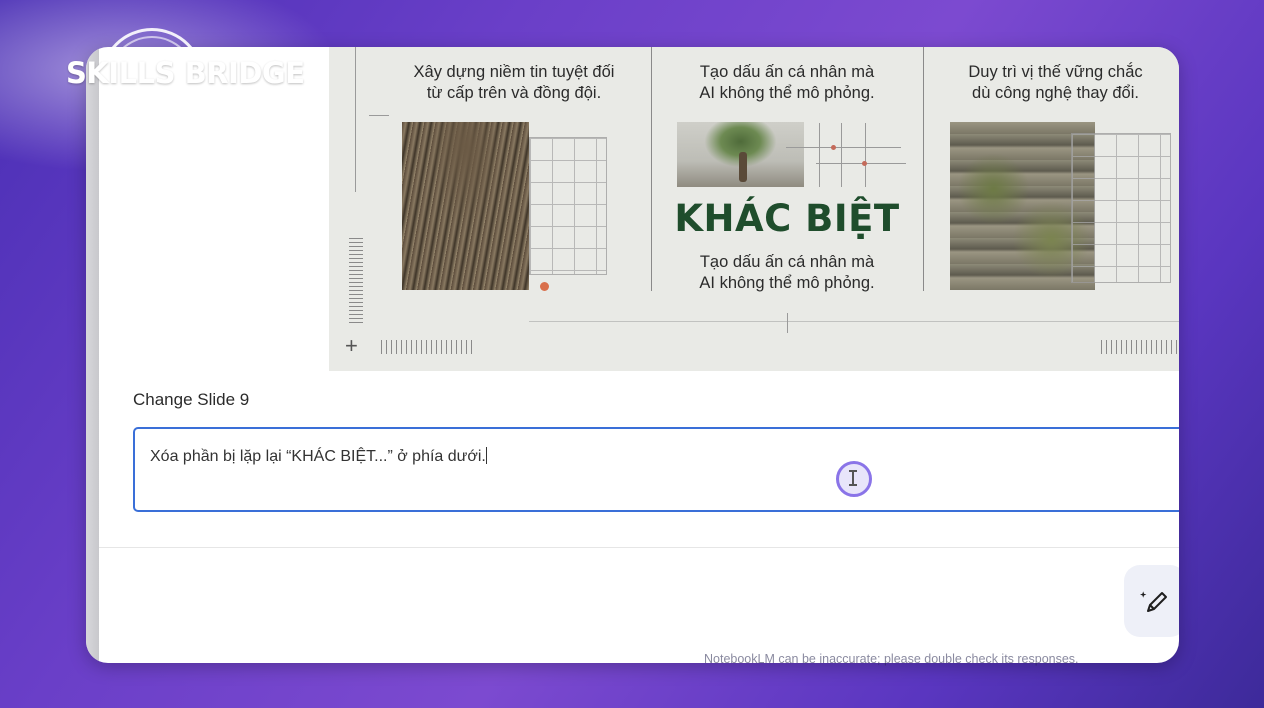 The width and height of the screenshot is (1264, 708). Describe the element at coordinates (1140, 347) in the screenshot. I see `horizontal-ruler-right` at that location.